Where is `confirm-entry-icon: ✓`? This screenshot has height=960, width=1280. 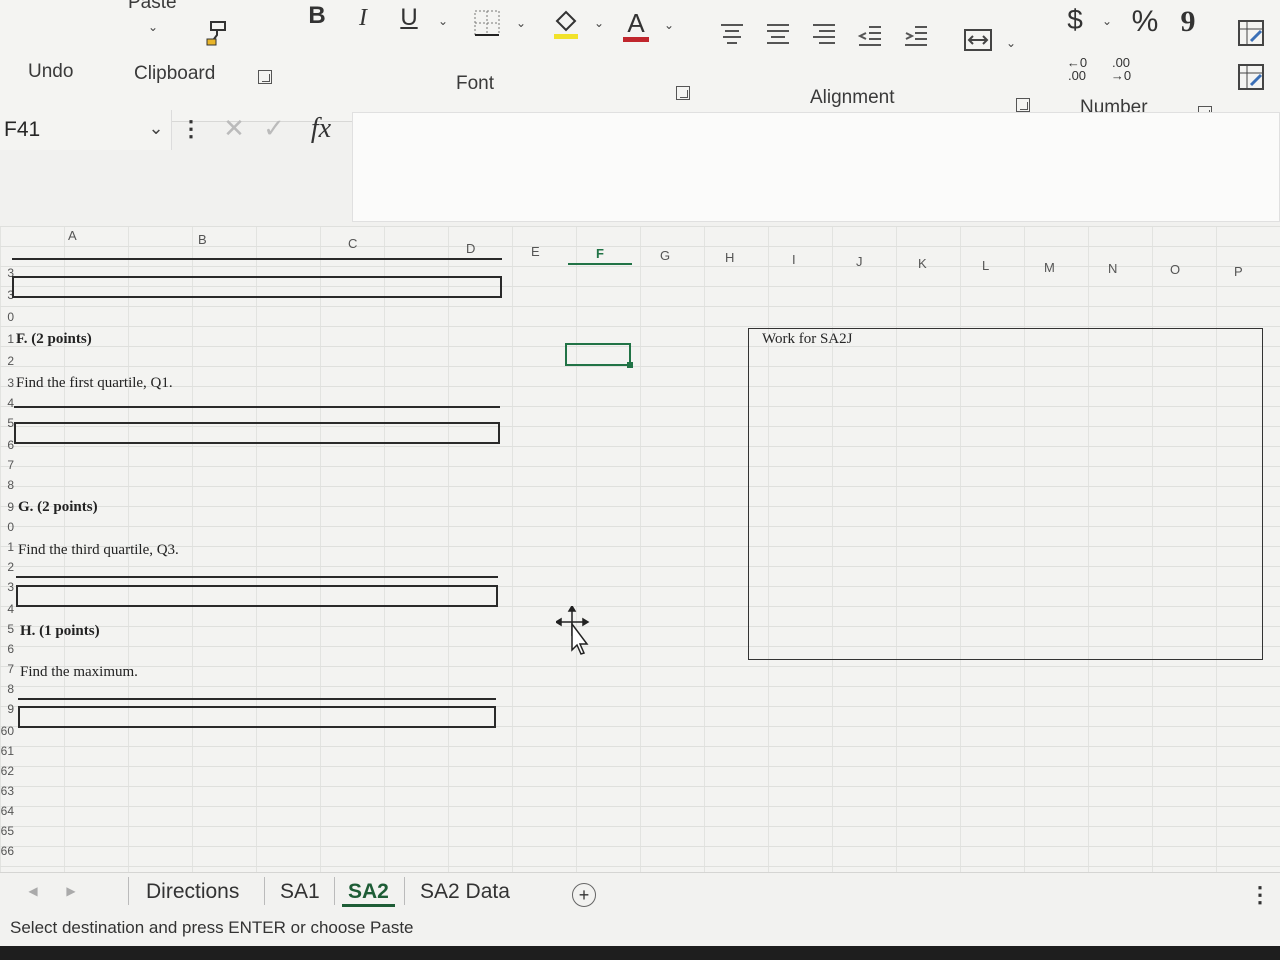
confirm-entry-icon: ✓ is located at coordinates (274, 128).